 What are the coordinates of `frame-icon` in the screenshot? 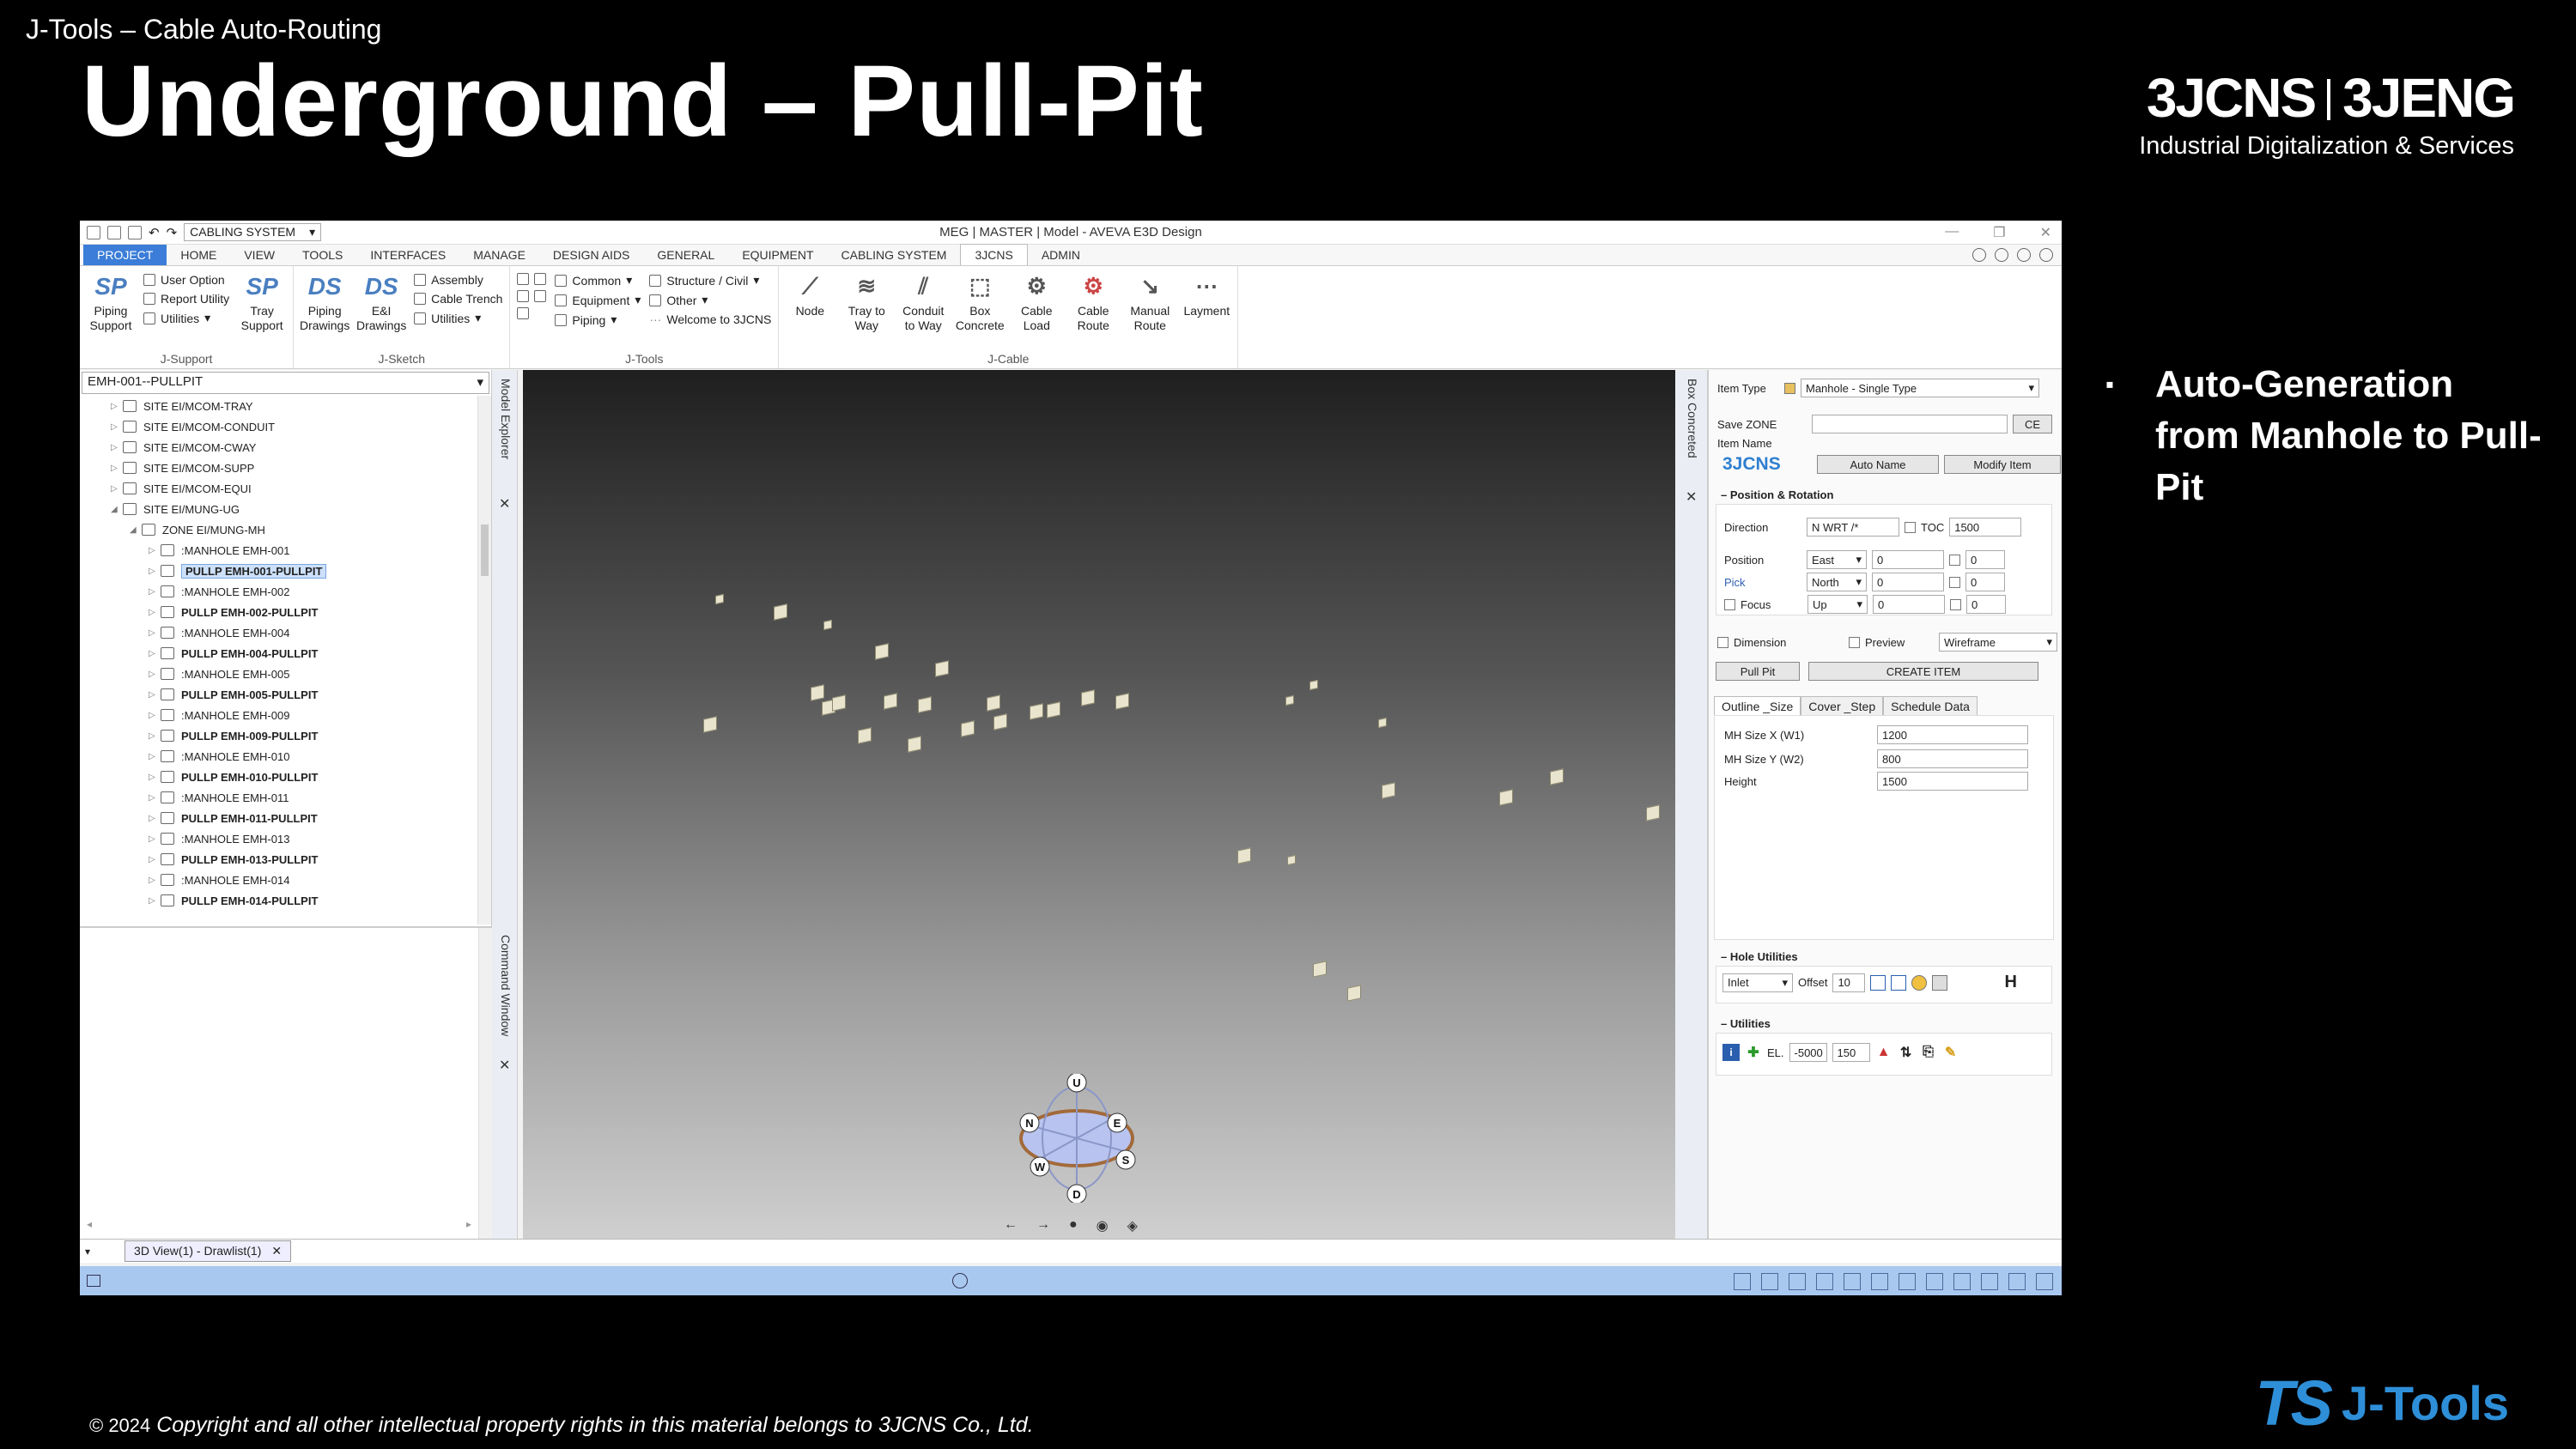 It's located at (1899, 982).